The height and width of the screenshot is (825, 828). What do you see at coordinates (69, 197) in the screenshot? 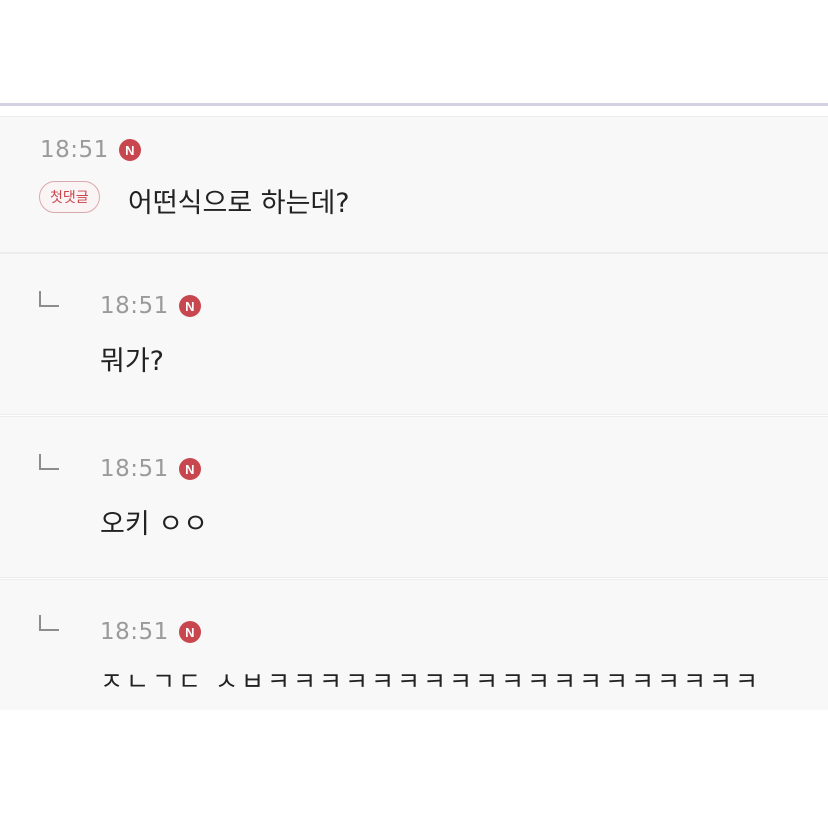
I see `first-comment-badge: 첫댓글` at bounding box center [69, 197].